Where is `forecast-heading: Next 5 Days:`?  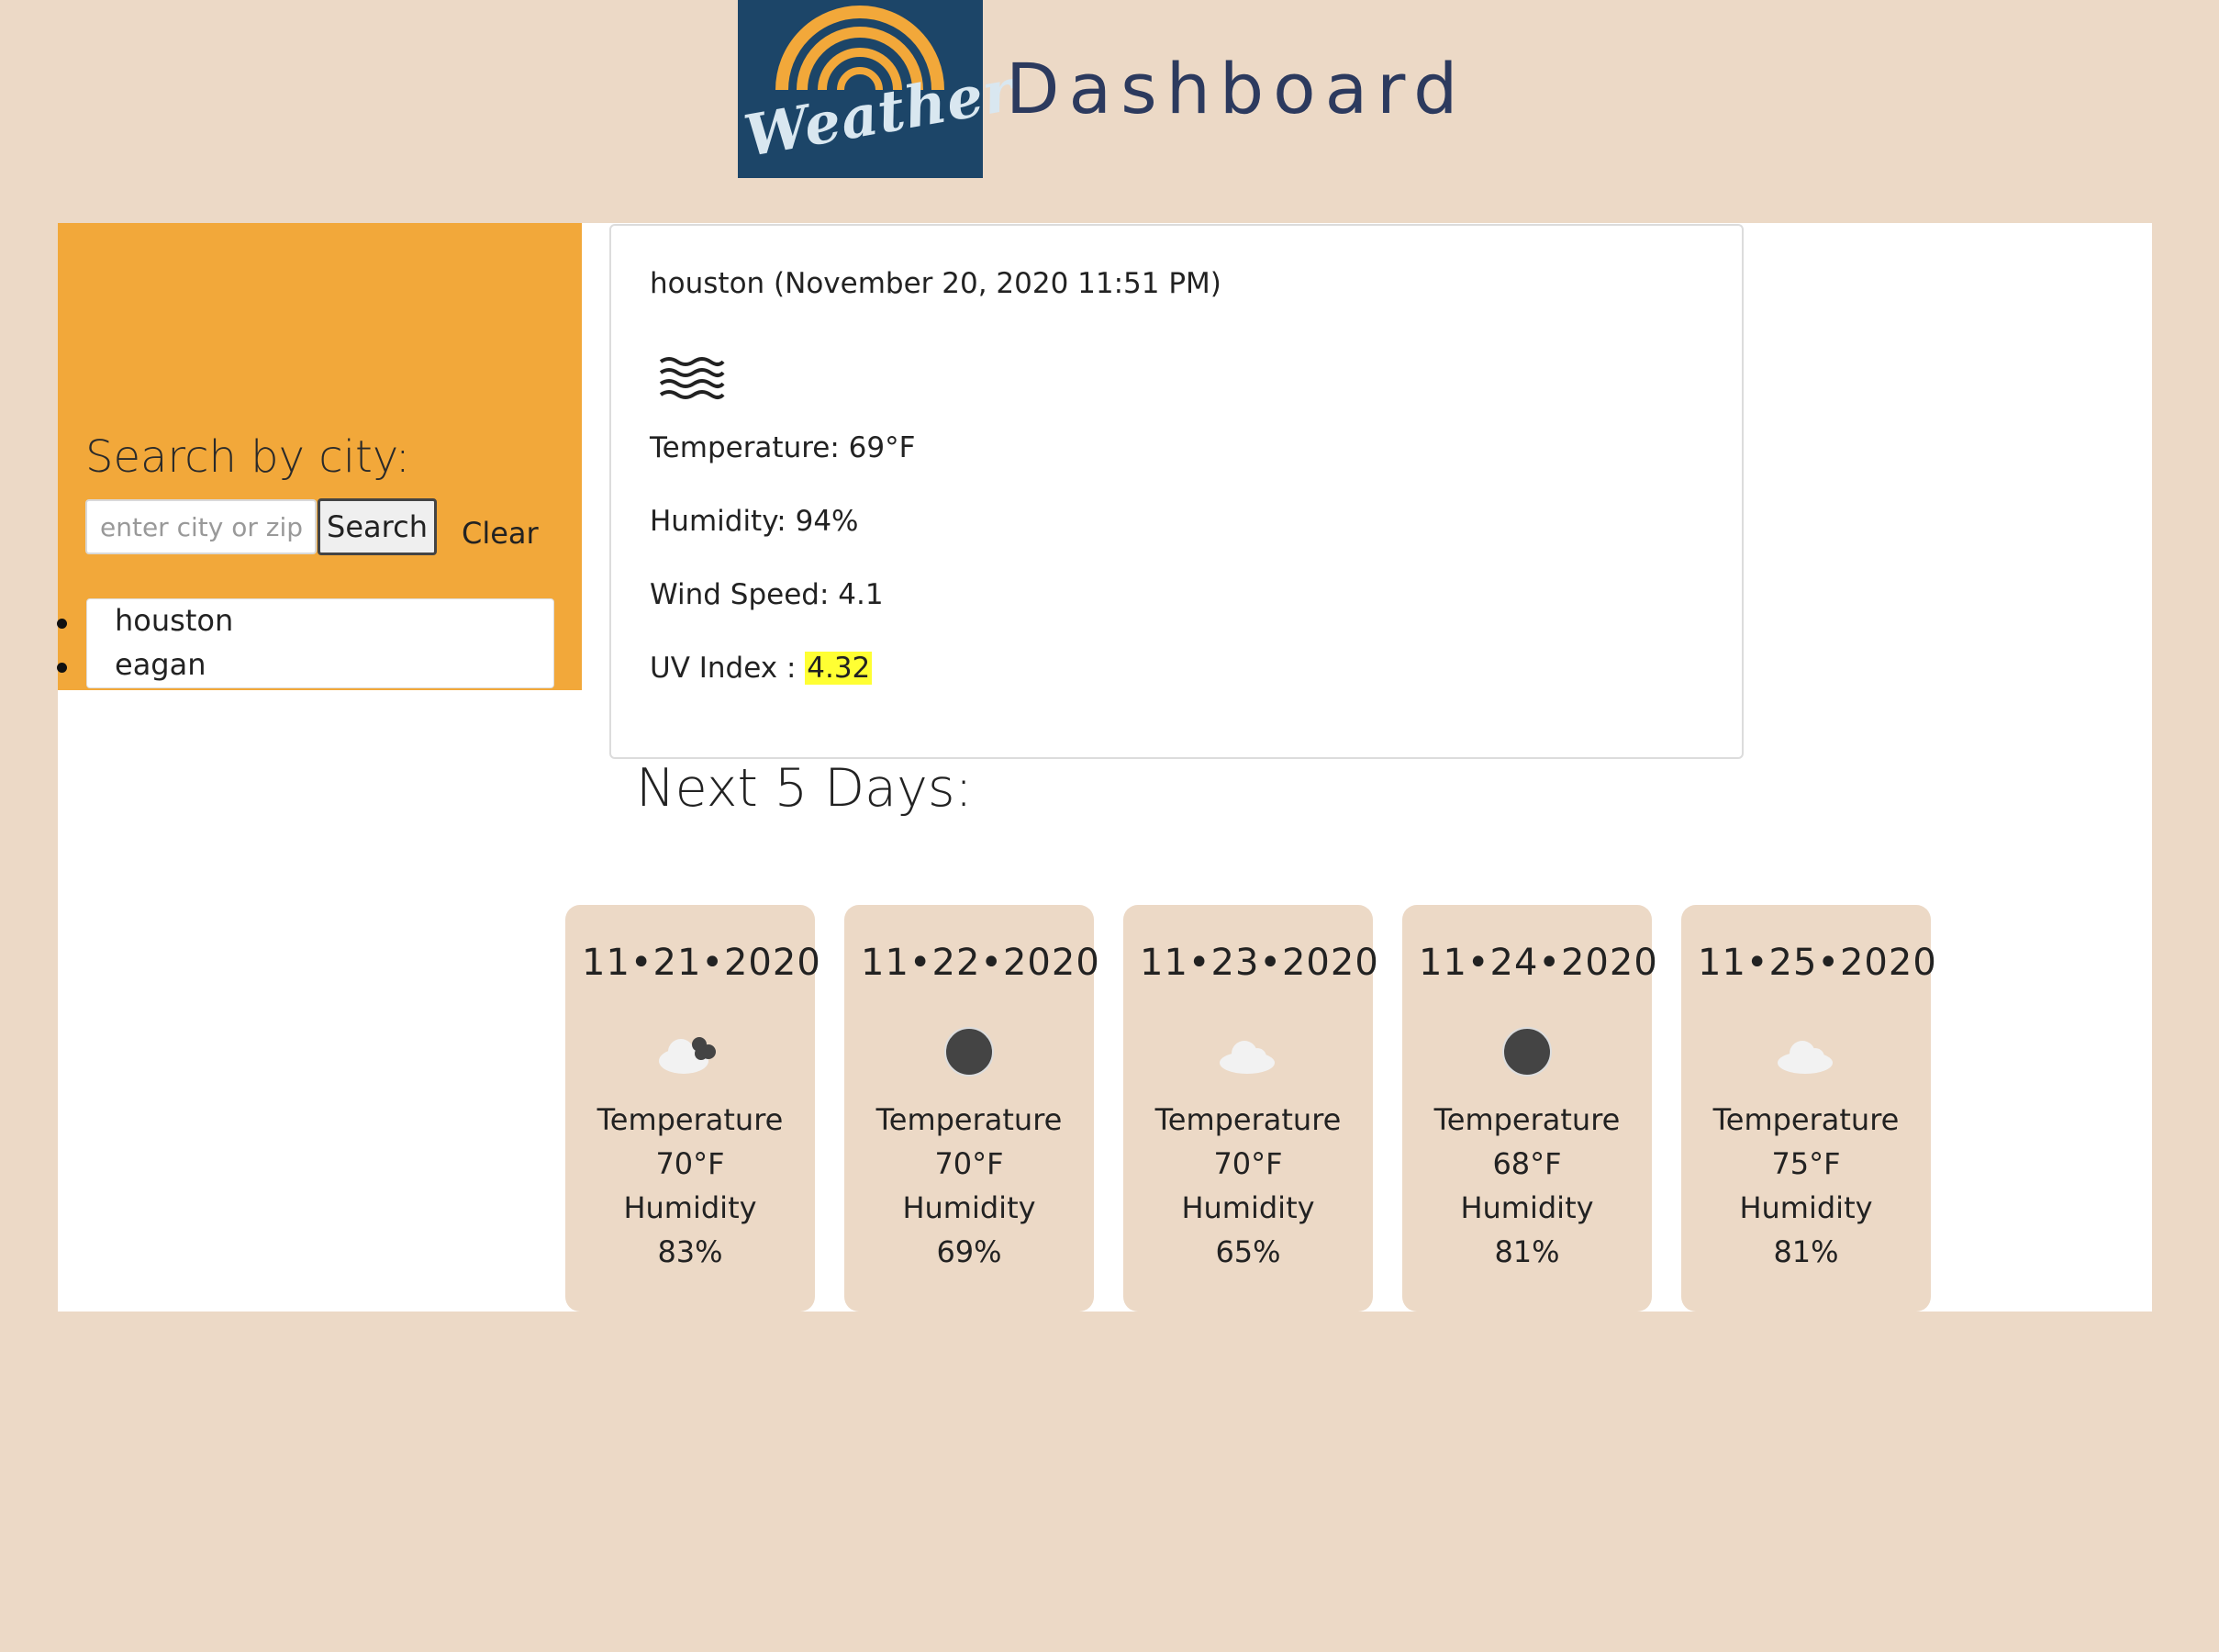
forecast-heading: Next 5 Days: is located at coordinates (804, 788).